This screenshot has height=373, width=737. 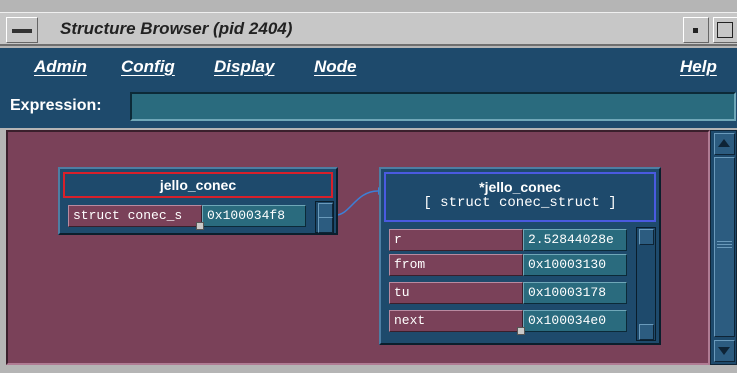 What do you see at coordinates (433, 106) in the screenshot?
I see `expression-input` at bounding box center [433, 106].